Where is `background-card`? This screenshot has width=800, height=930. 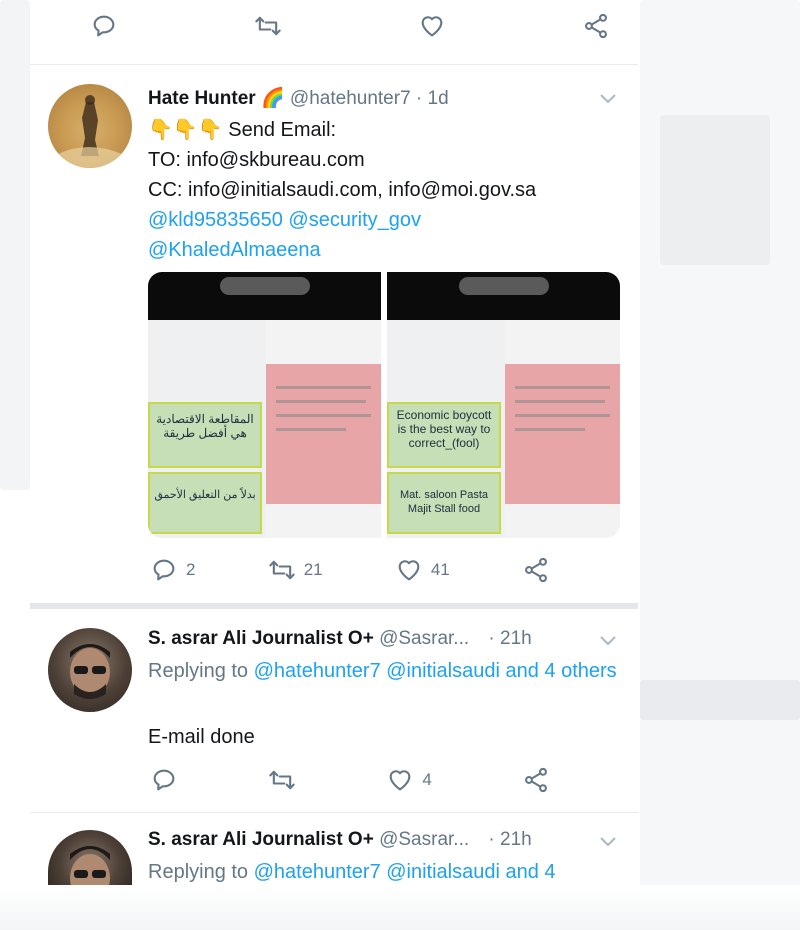
background-card is located at coordinates (715, 190).